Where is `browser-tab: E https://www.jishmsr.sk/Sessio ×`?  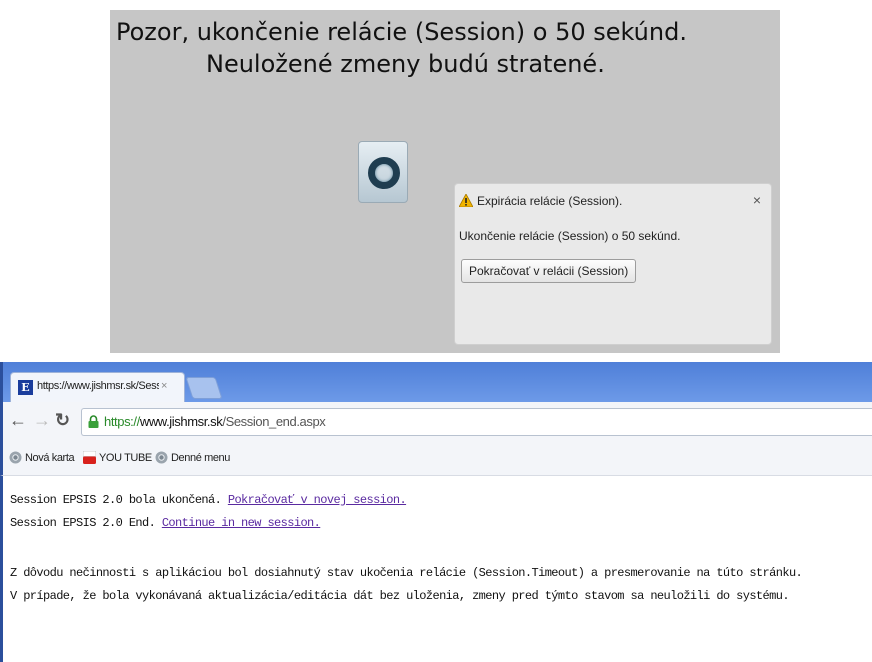 browser-tab: E https://www.jishmsr.sk/Sessio × is located at coordinates (97, 387).